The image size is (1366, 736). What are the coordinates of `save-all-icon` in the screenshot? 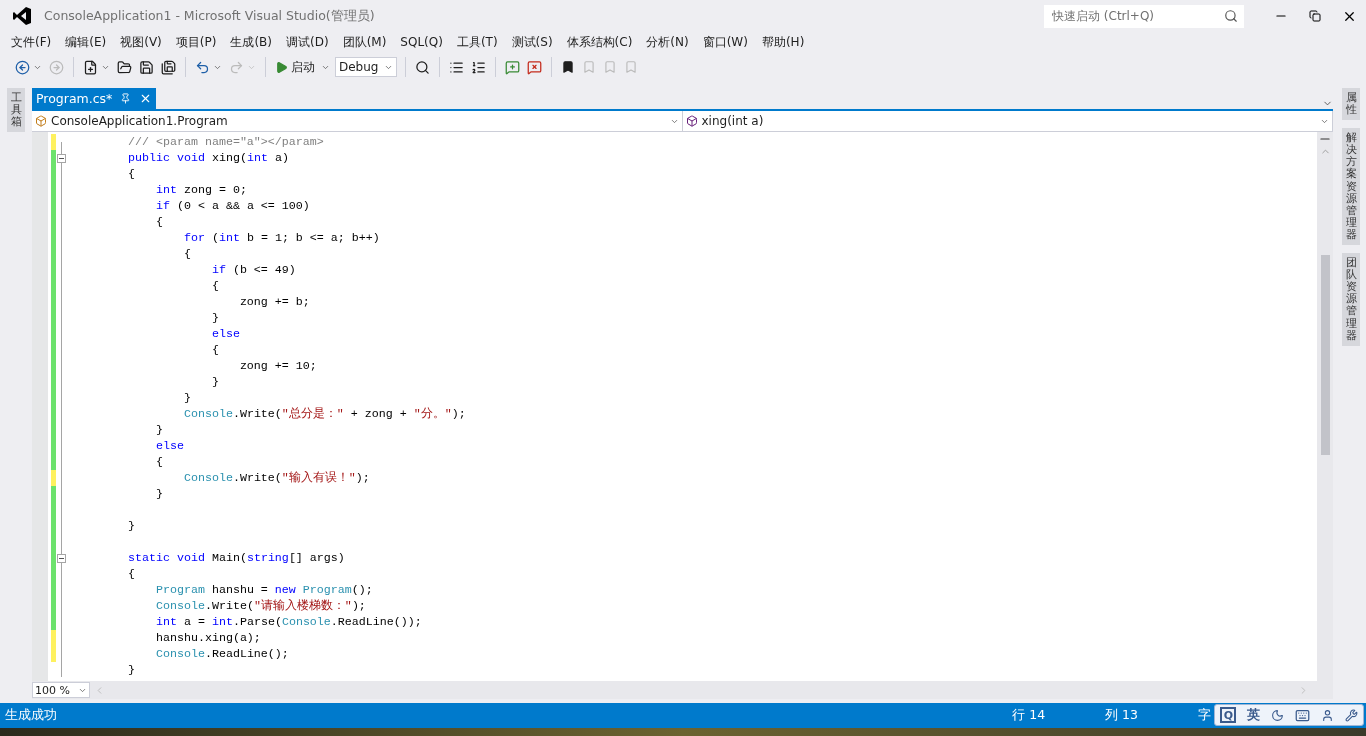 It's located at (168, 67).